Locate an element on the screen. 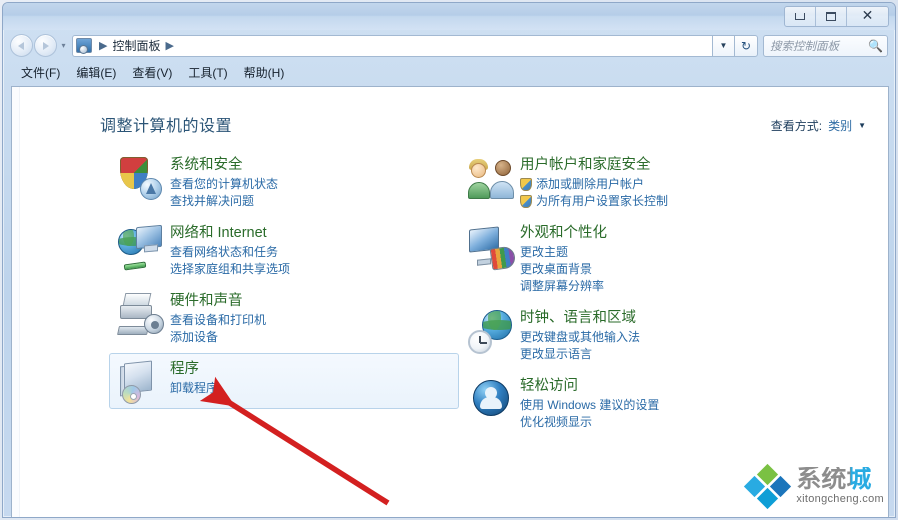  menu-item-tools: 工具(T) is located at coordinates (212, 72).